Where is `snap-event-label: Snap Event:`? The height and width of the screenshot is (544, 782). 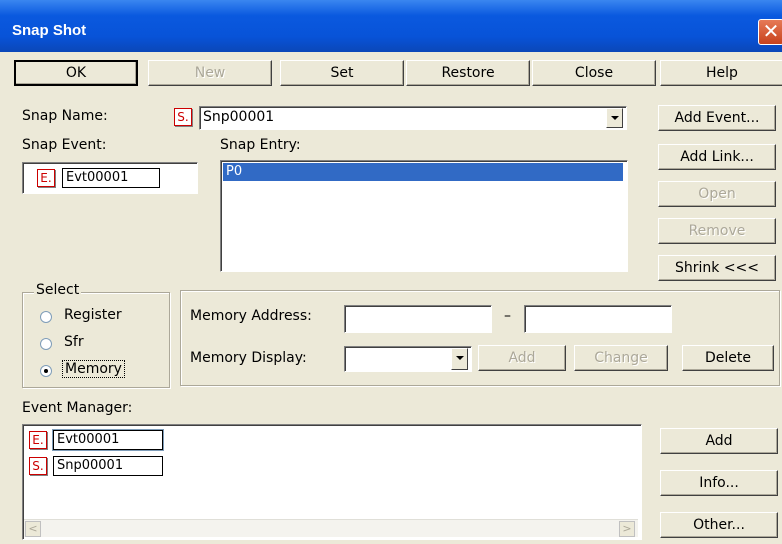 snap-event-label: Snap Event: is located at coordinates (64, 145).